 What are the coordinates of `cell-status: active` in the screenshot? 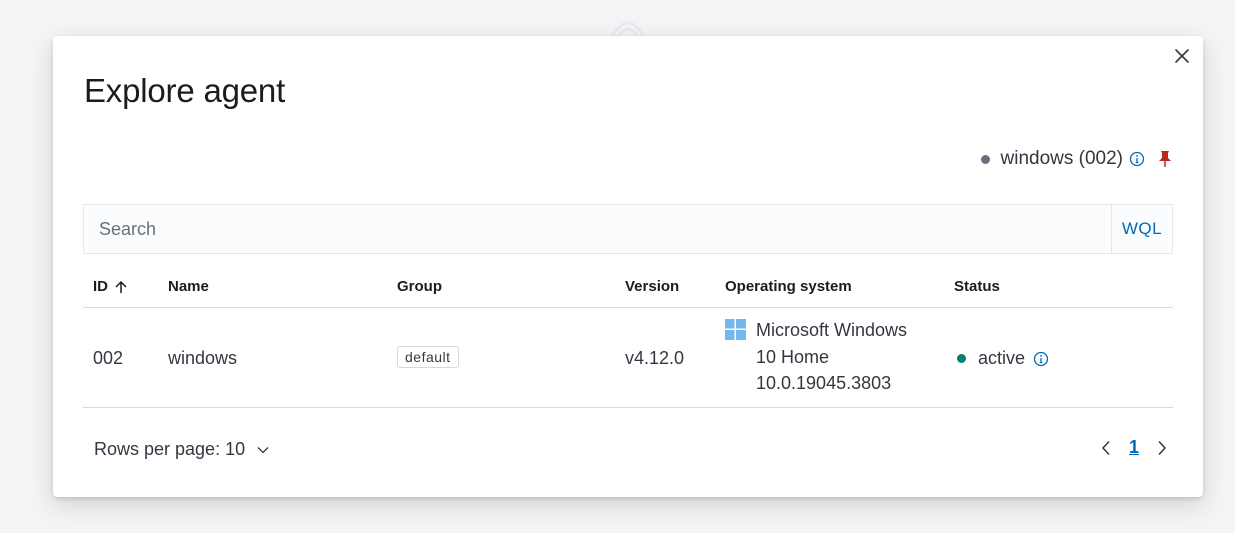 It's located at (1003, 358).